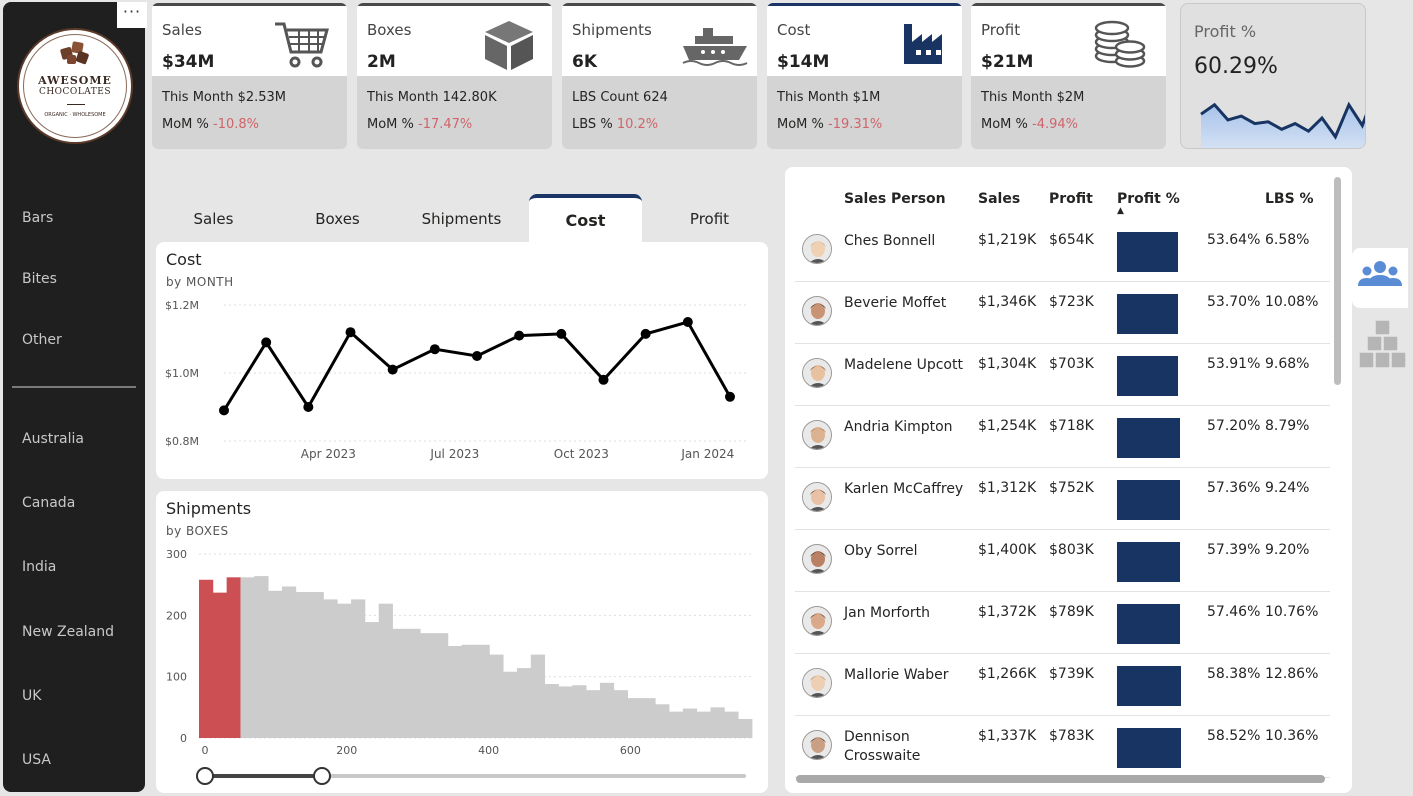 Image resolution: width=1413 pixels, height=796 pixels. I want to click on slicer-item-usa: USA, so click(36, 760).